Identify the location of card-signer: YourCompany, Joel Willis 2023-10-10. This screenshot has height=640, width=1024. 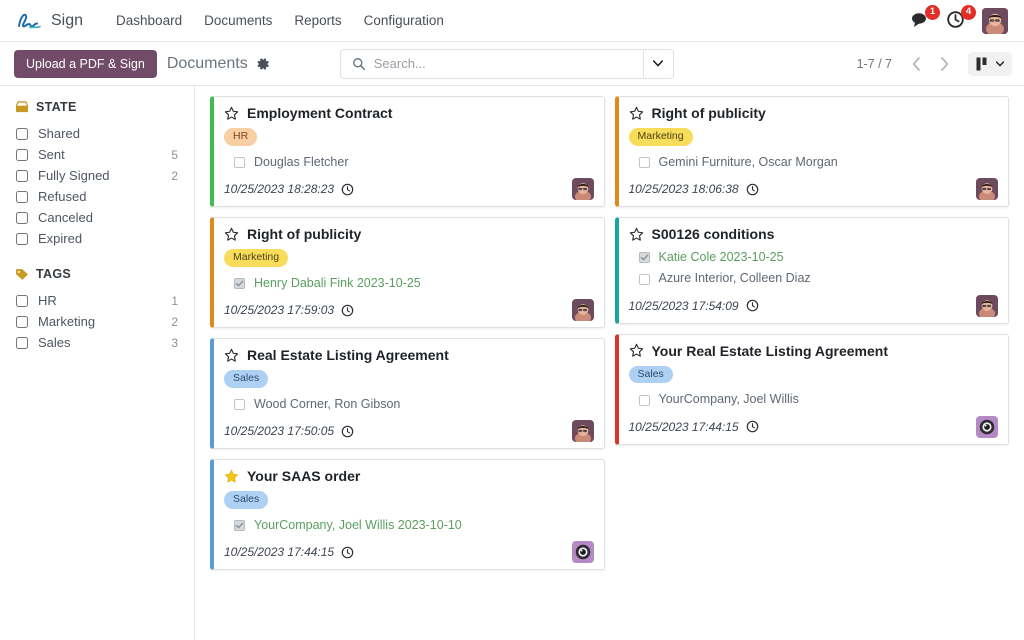
(409, 525).